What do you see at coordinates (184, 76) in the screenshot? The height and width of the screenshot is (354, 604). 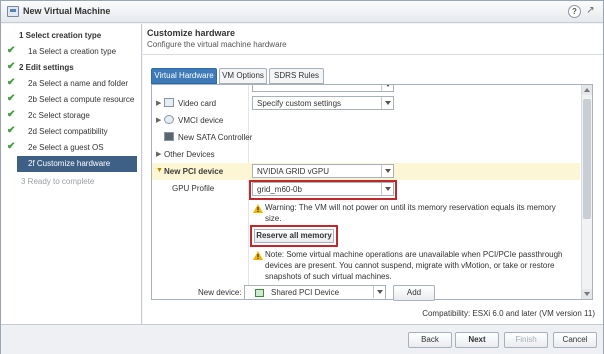 I see `tab-virtual-hardware: Virtual Hardware` at bounding box center [184, 76].